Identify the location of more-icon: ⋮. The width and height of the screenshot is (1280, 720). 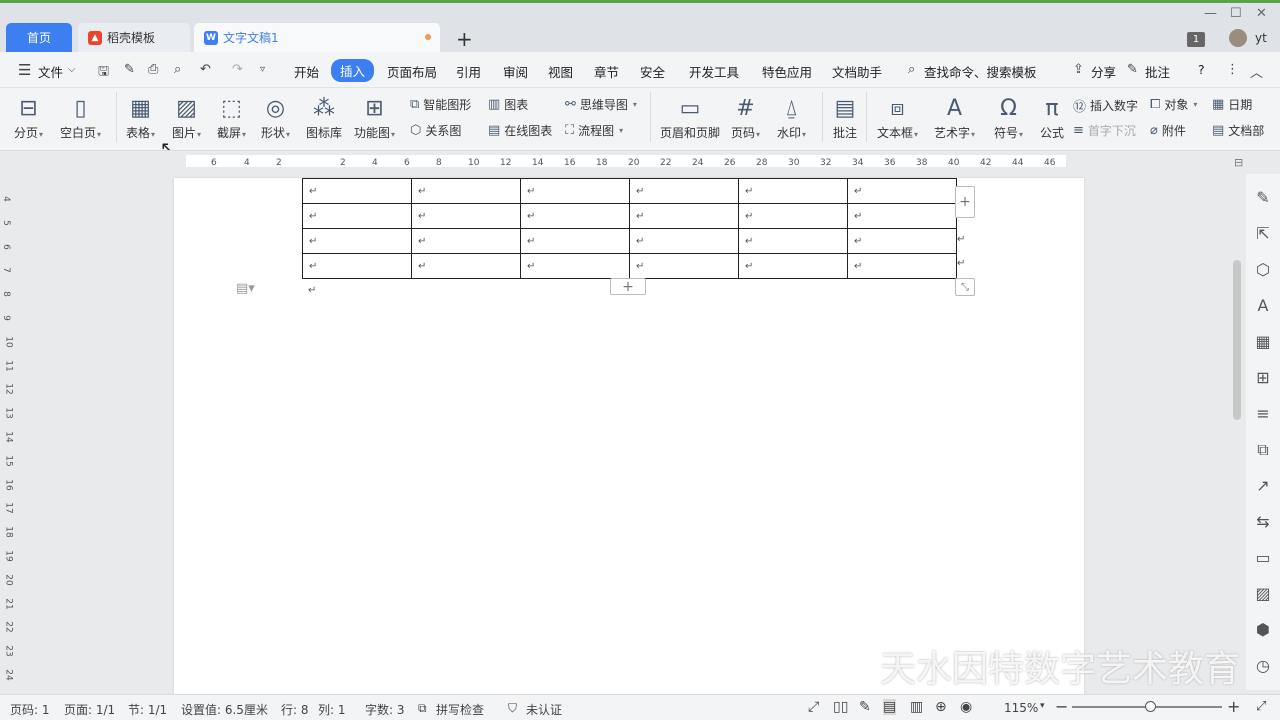
(1232, 69).